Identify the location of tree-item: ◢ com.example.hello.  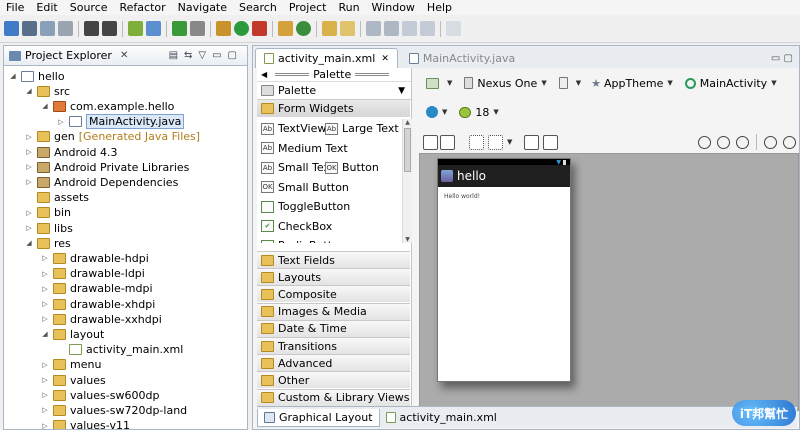
(107, 106).